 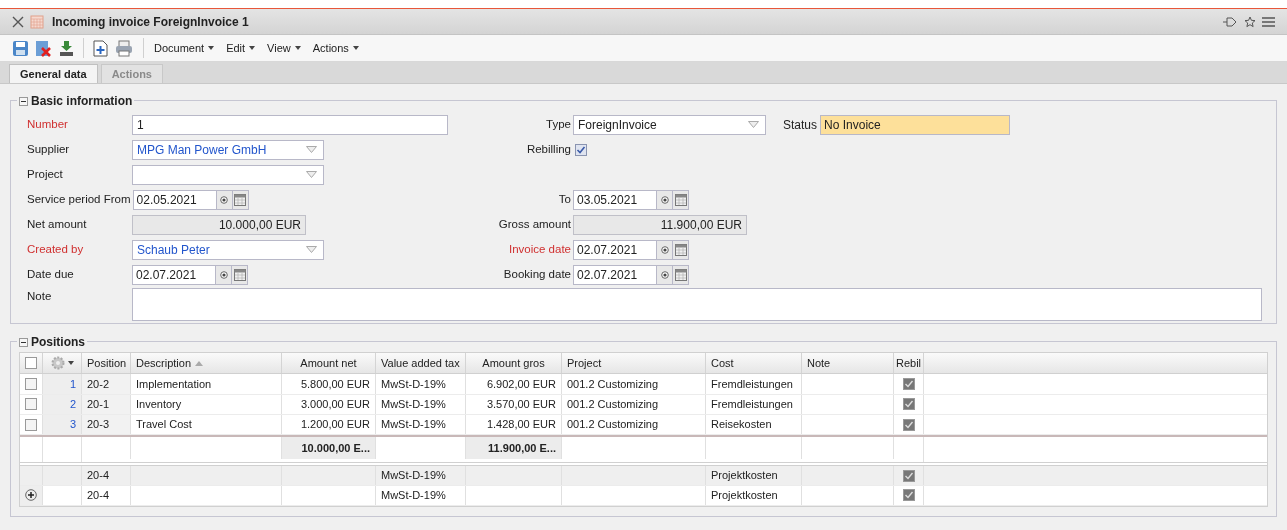 I want to click on table-cell: 001.2 Customizing, so click(x=634, y=404).